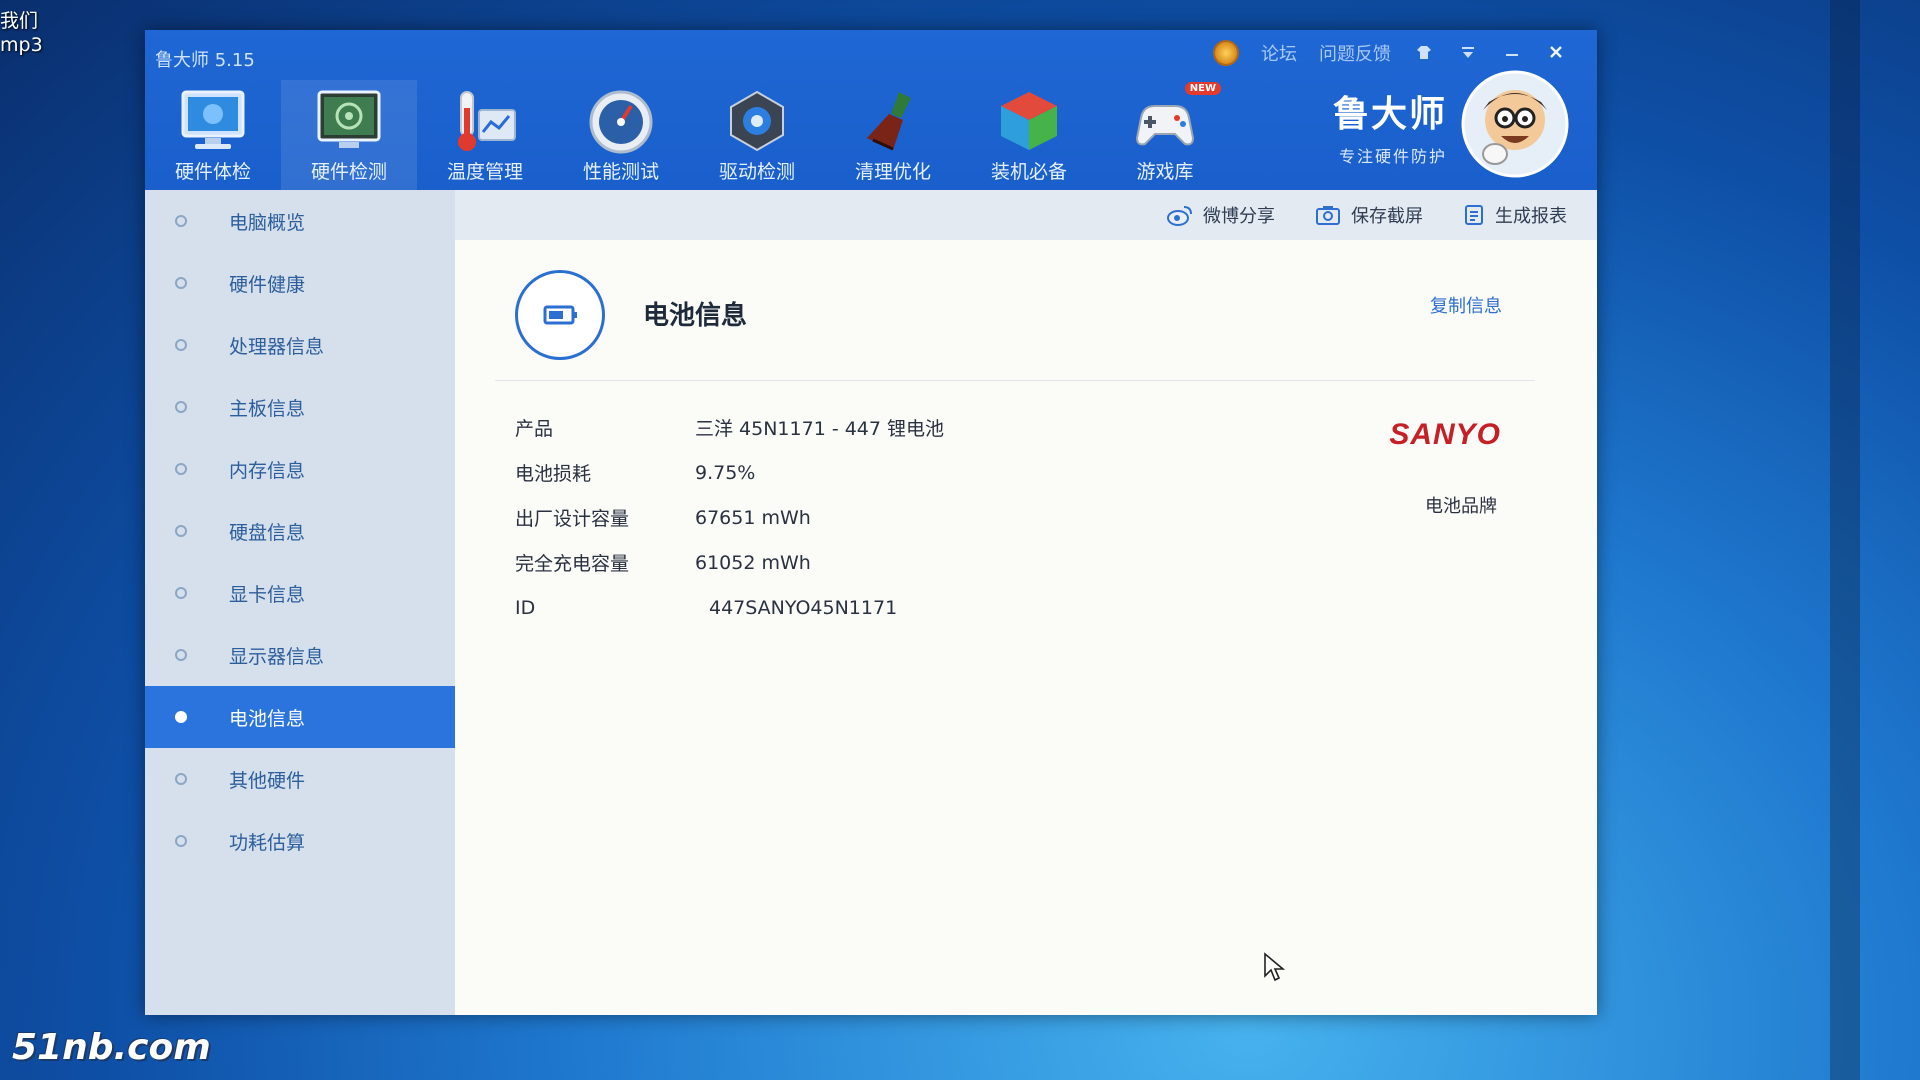 This screenshot has height=1080, width=1920. What do you see at coordinates (1369, 215) in the screenshot?
I see `save-screenshot-button: 保存截屏` at bounding box center [1369, 215].